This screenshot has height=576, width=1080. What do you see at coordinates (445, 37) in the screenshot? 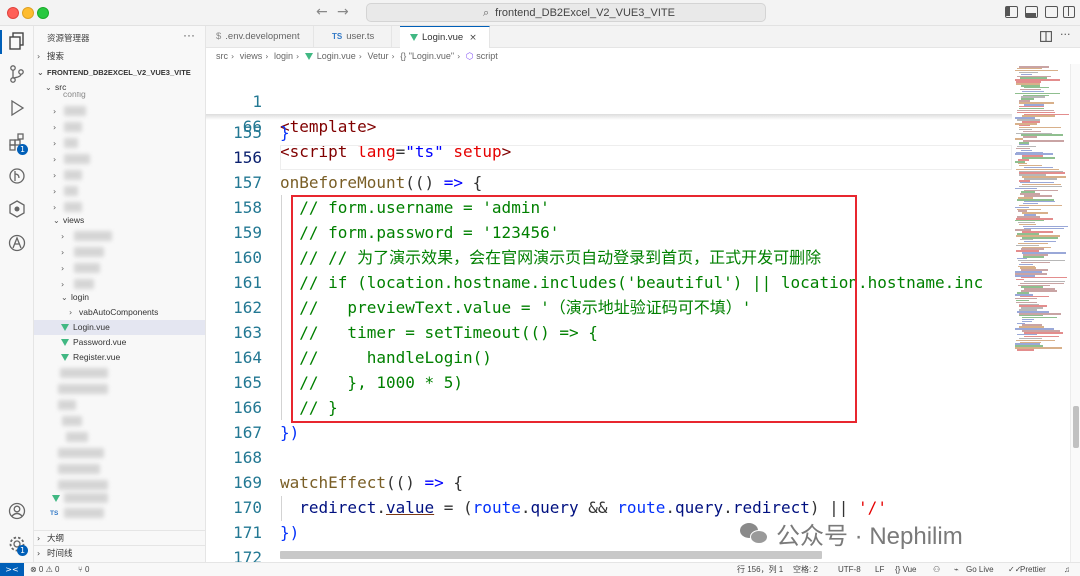
I see `tab-login-vue: Login.vue ×` at bounding box center [445, 37].